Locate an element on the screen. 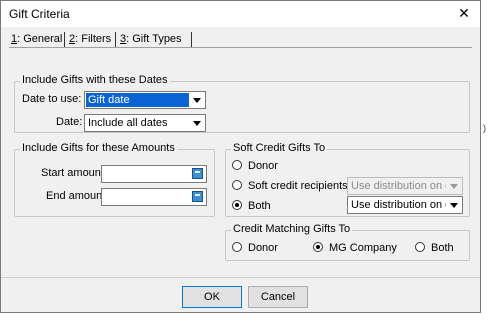  soft-credit-donor-radio: Donor is located at coordinates (255, 166).